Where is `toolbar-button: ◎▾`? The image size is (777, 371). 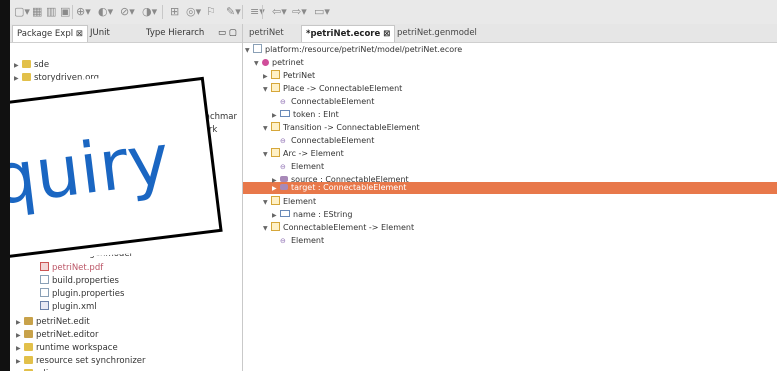
toolbar-button: ◎▾ is located at coordinates (193, 12).